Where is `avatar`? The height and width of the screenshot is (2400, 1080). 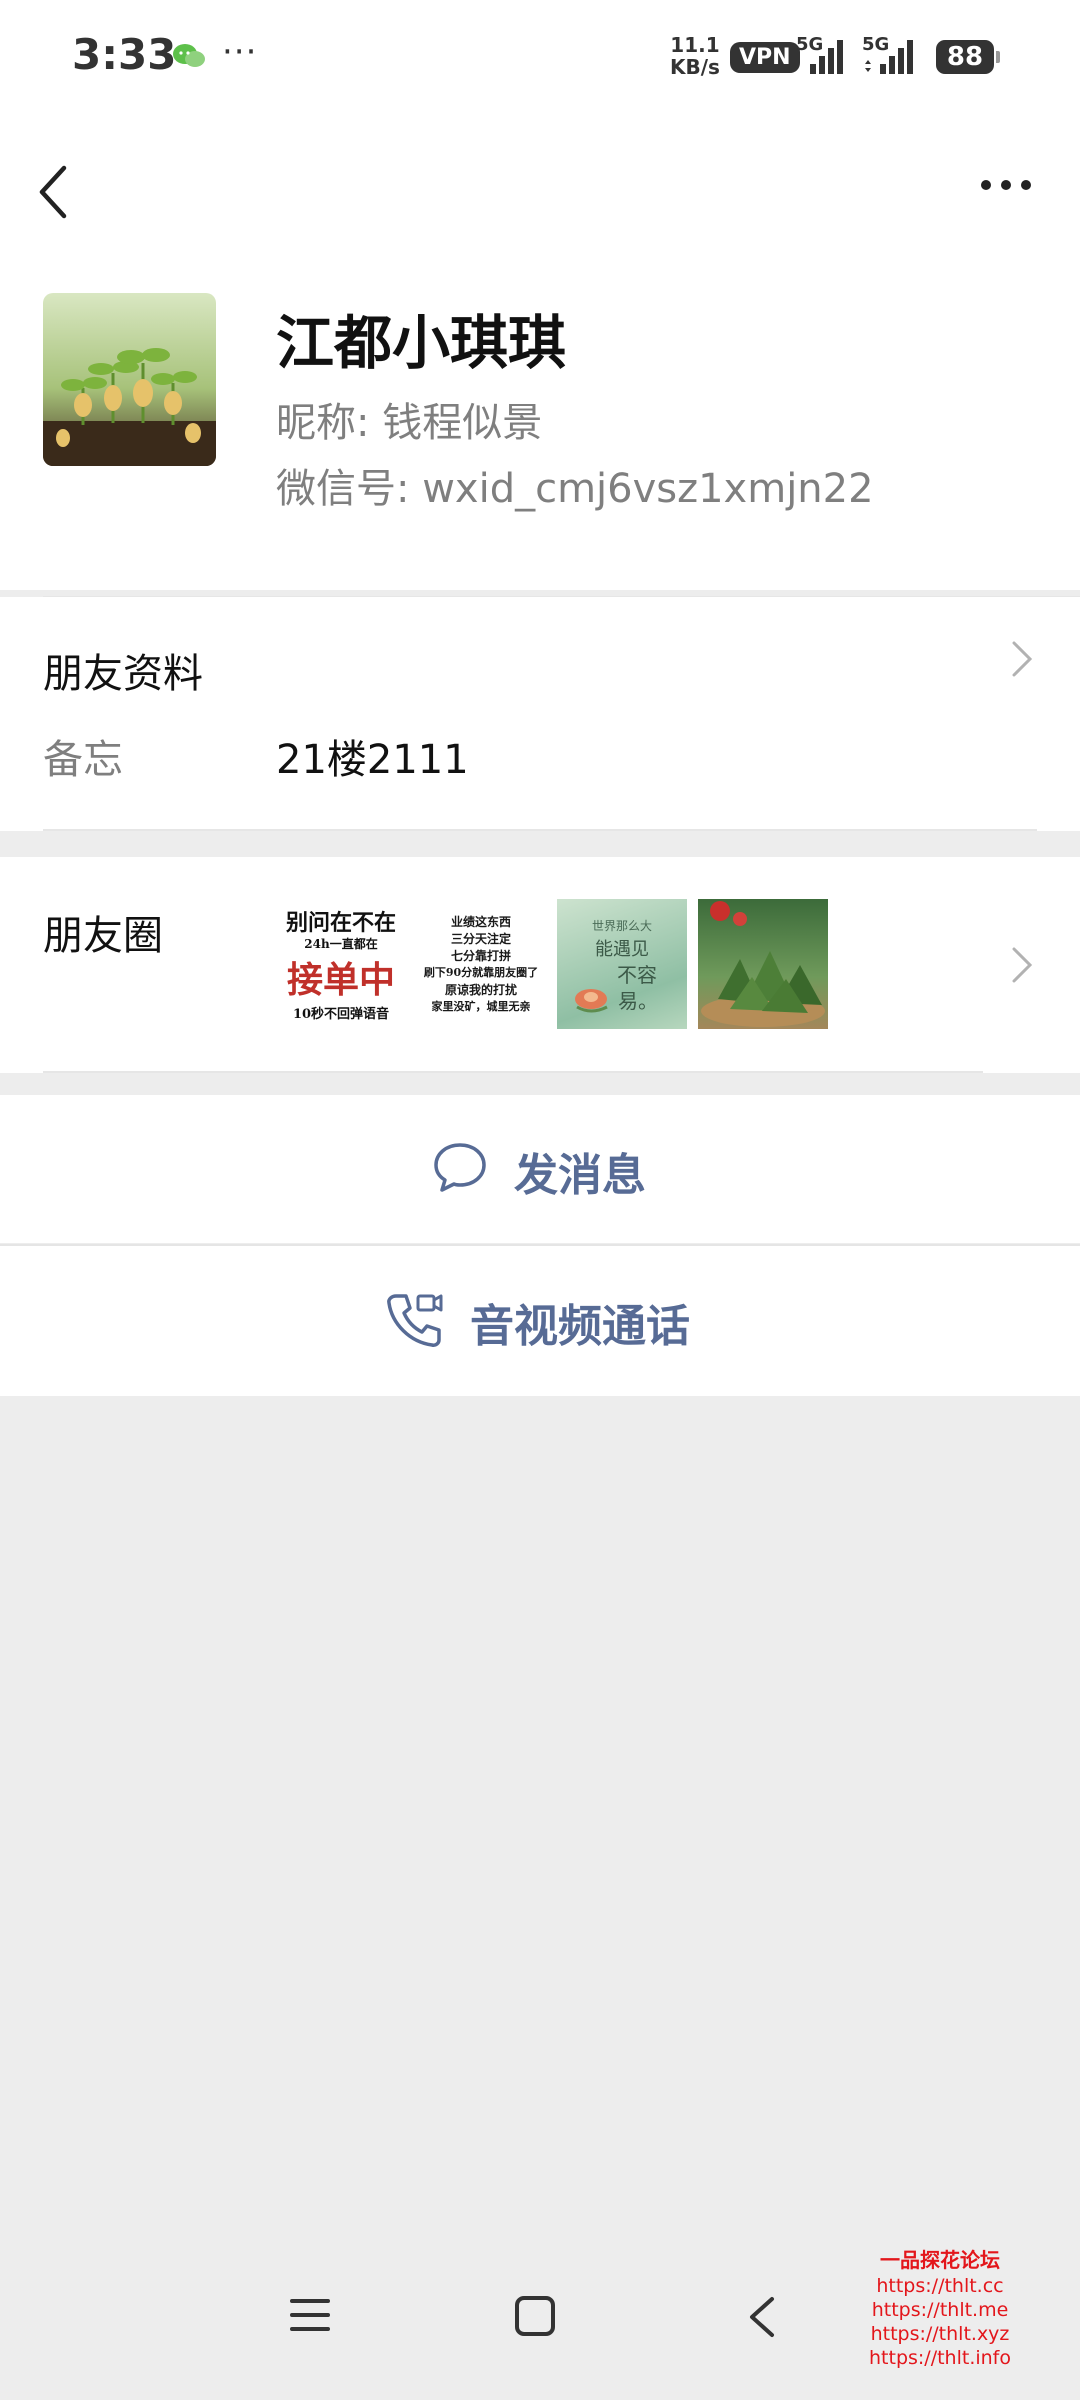
avatar is located at coordinates (129, 379).